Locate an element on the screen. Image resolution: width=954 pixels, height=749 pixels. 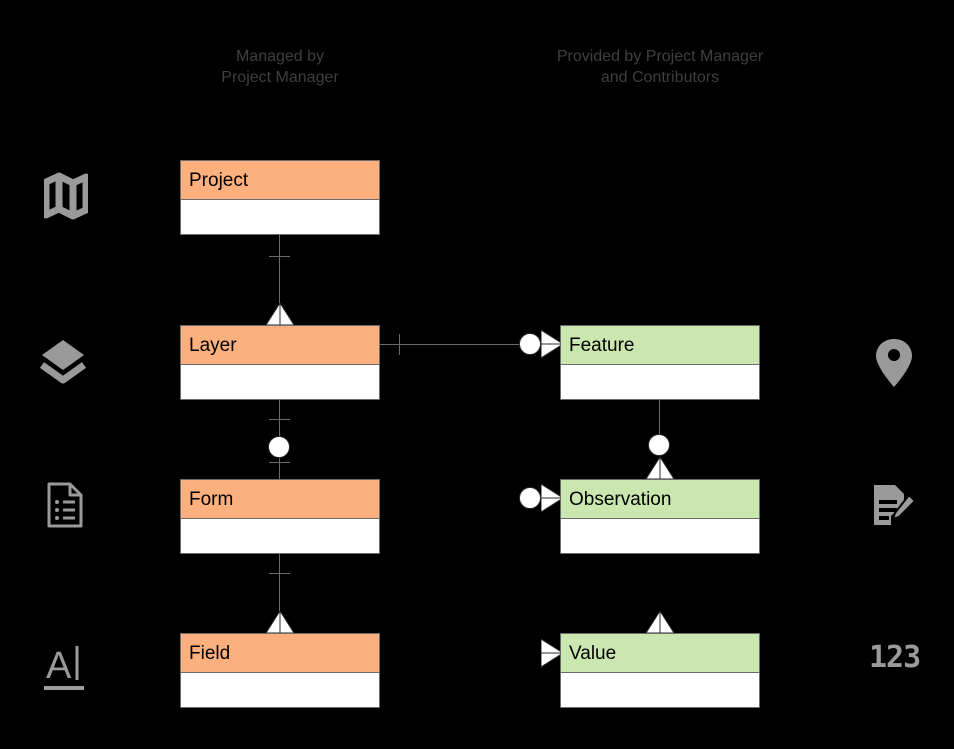
cardinality-many-observation-value is located at coordinates (660, 622).